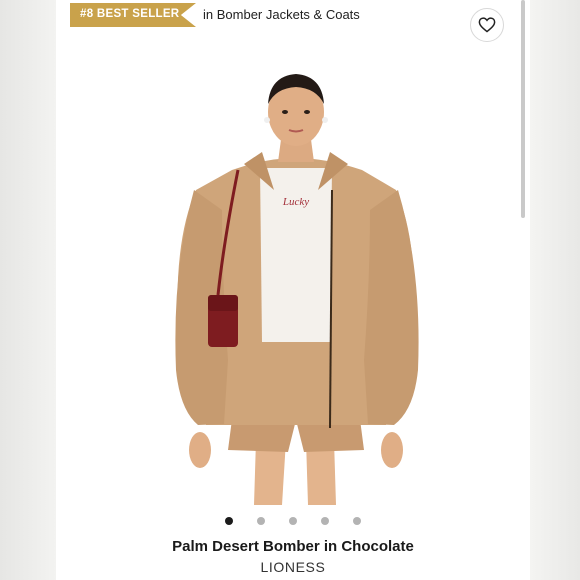 The height and width of the screenshot is (580, 580). I want to click on best-seller-badge: #8 BEST SELLER, so click(133, 15).